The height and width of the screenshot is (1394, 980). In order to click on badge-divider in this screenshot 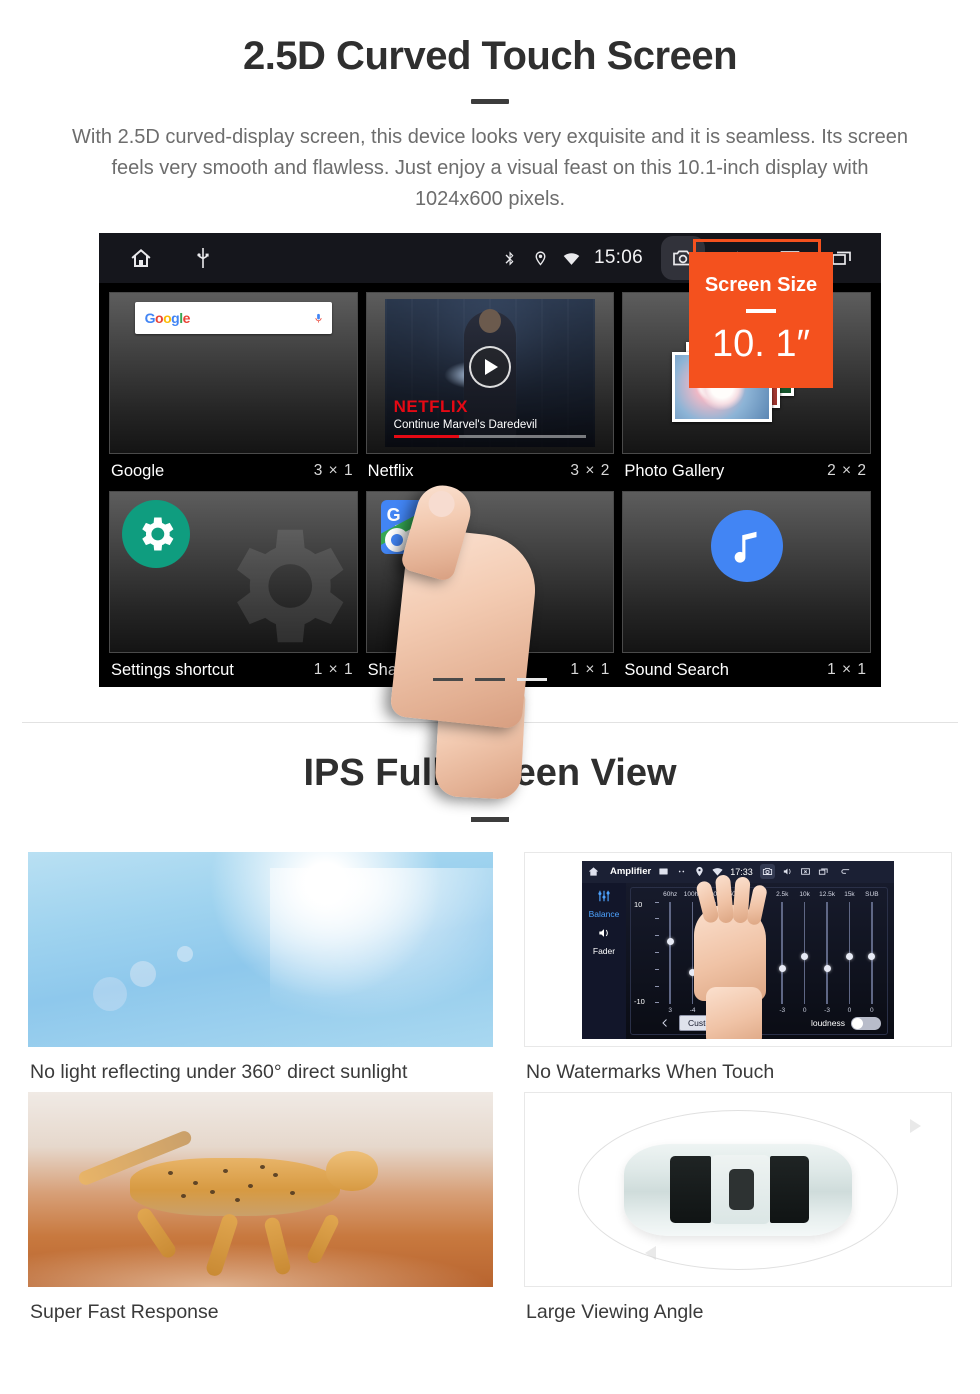, I will do `click(761, 311)`.